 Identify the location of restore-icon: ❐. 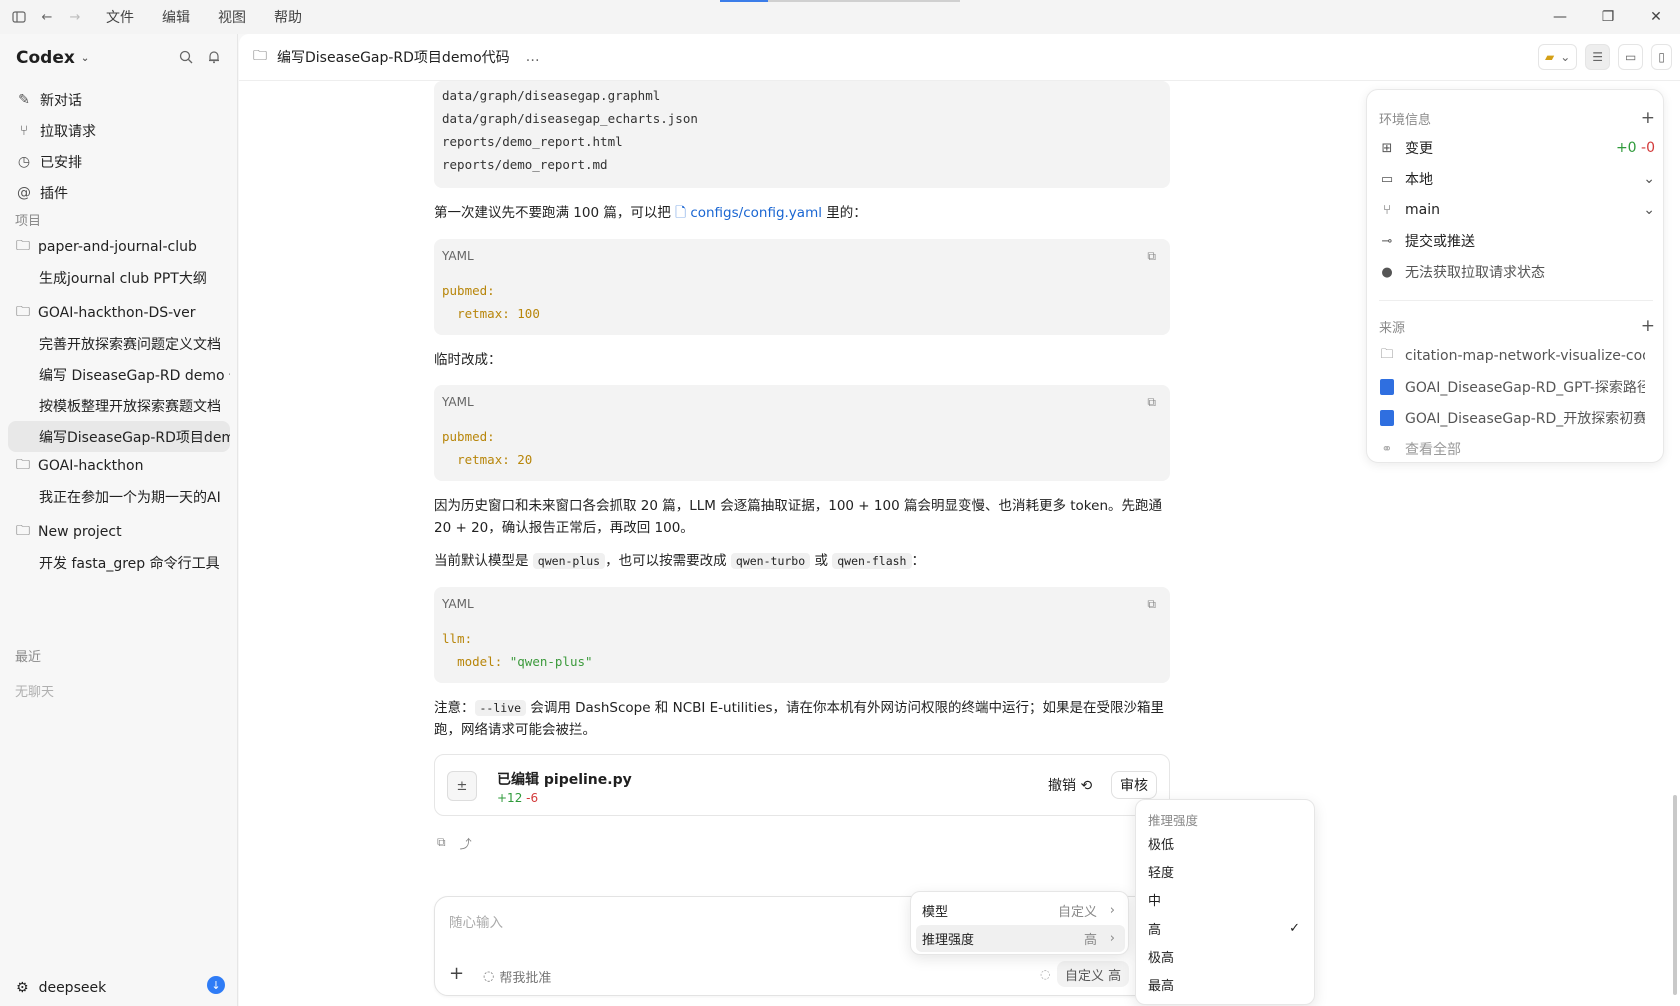
(1608, 17).